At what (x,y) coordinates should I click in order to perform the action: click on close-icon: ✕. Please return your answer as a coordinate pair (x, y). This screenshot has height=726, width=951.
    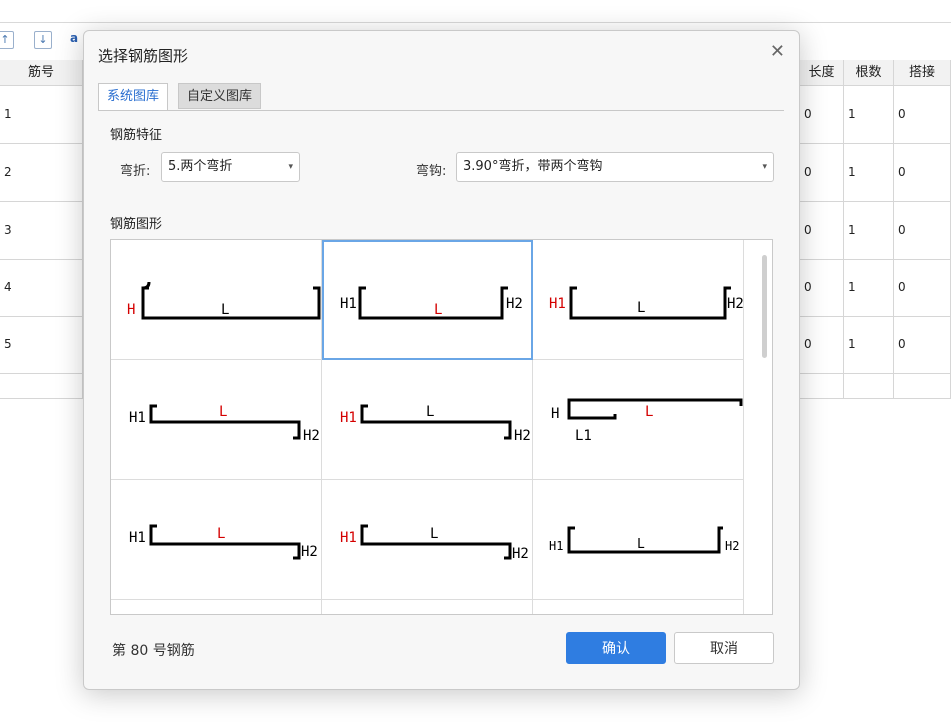
    Looking at the image, I should click on (777, 51).